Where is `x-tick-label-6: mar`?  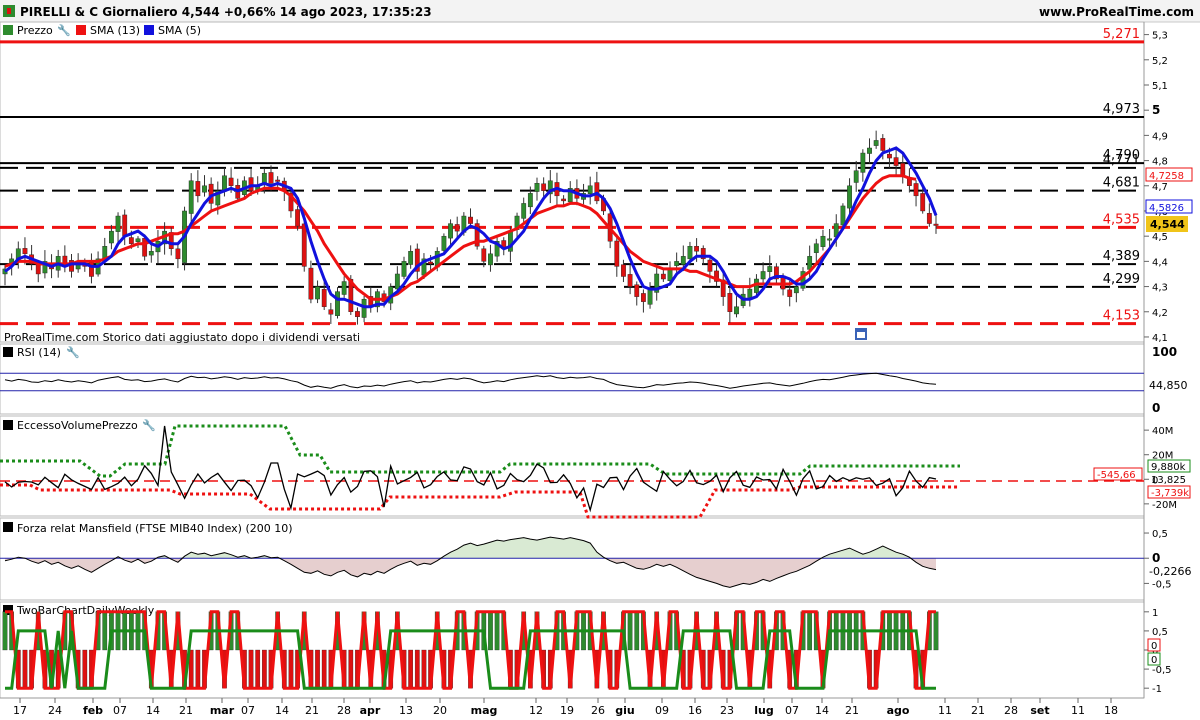 x-tick-label-6: mar is located at coordinates (222, 710).